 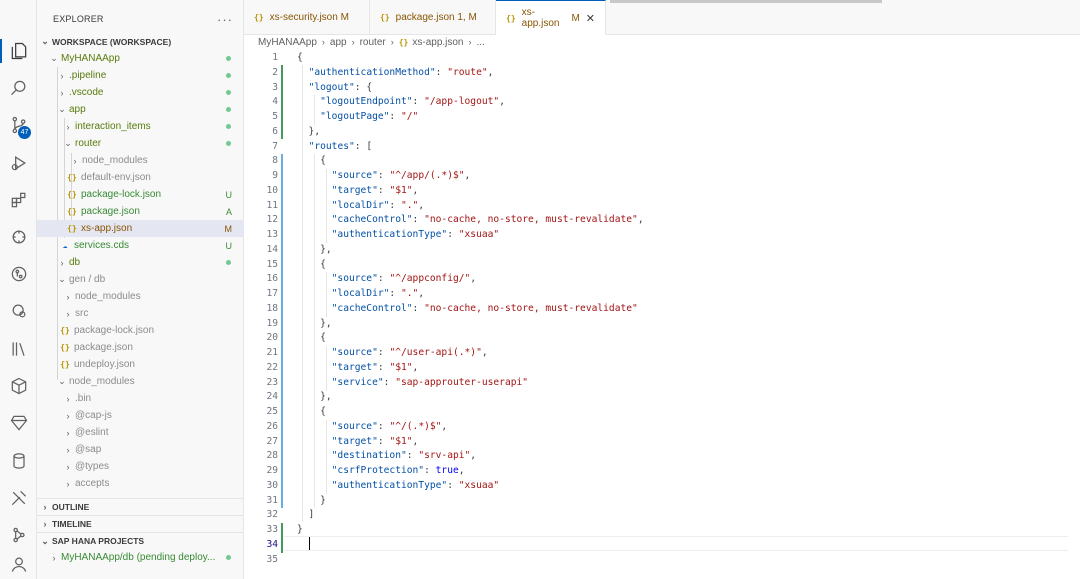 I want to click on tree-item-cap-js: › @cap-js, so click(x=140, y=415).